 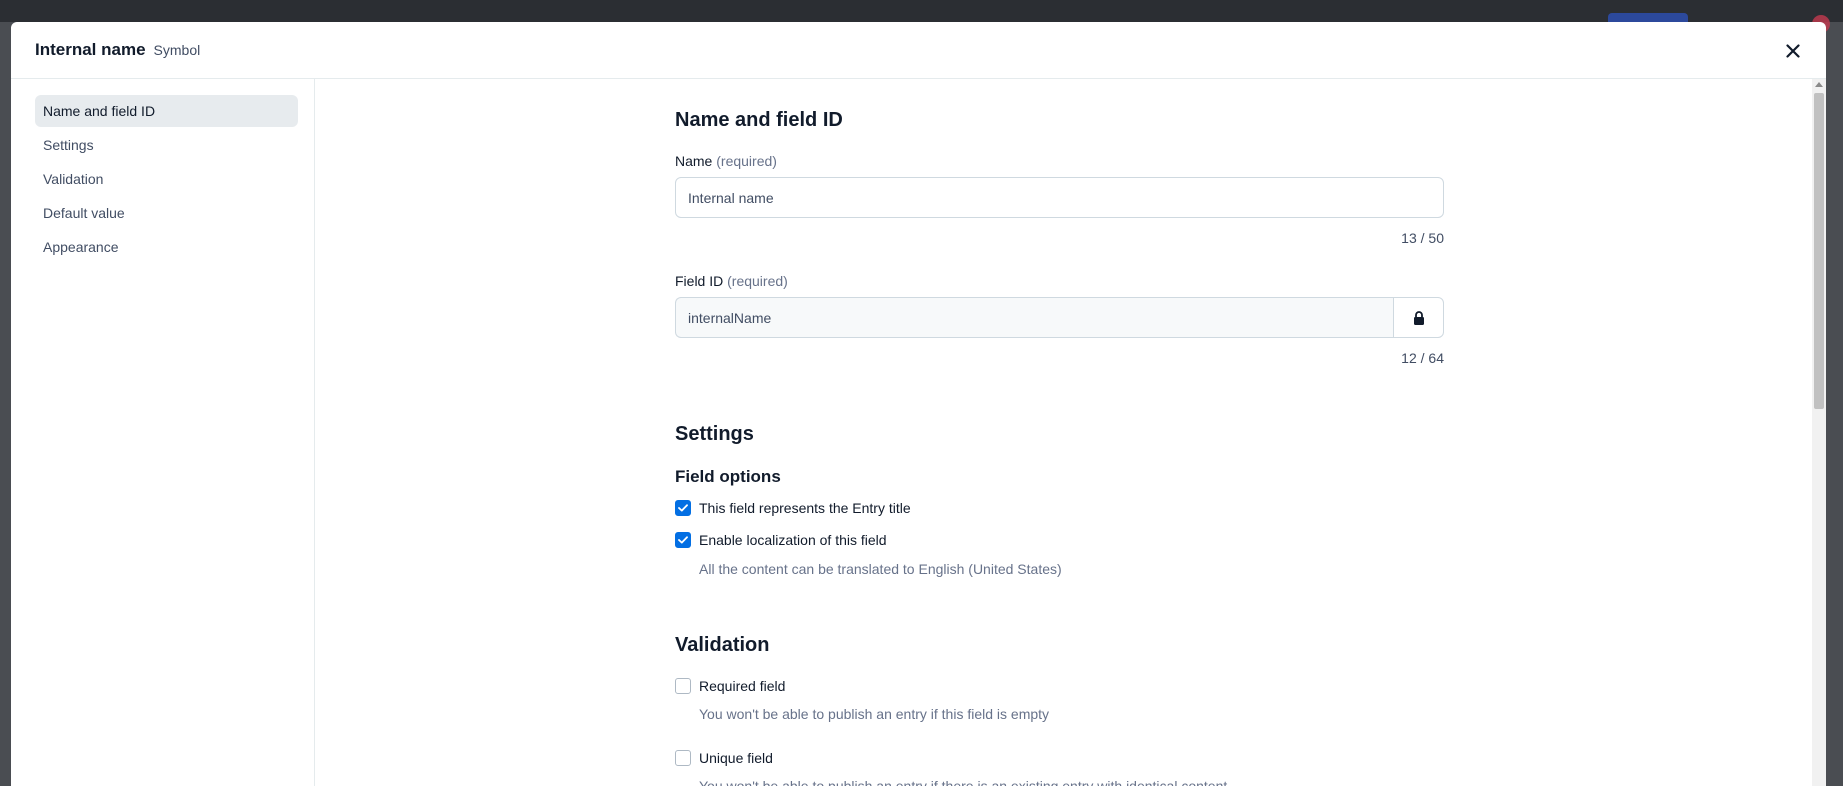 I want to click on localization-option: Enable localization of this field, so click(x=781, y=540).